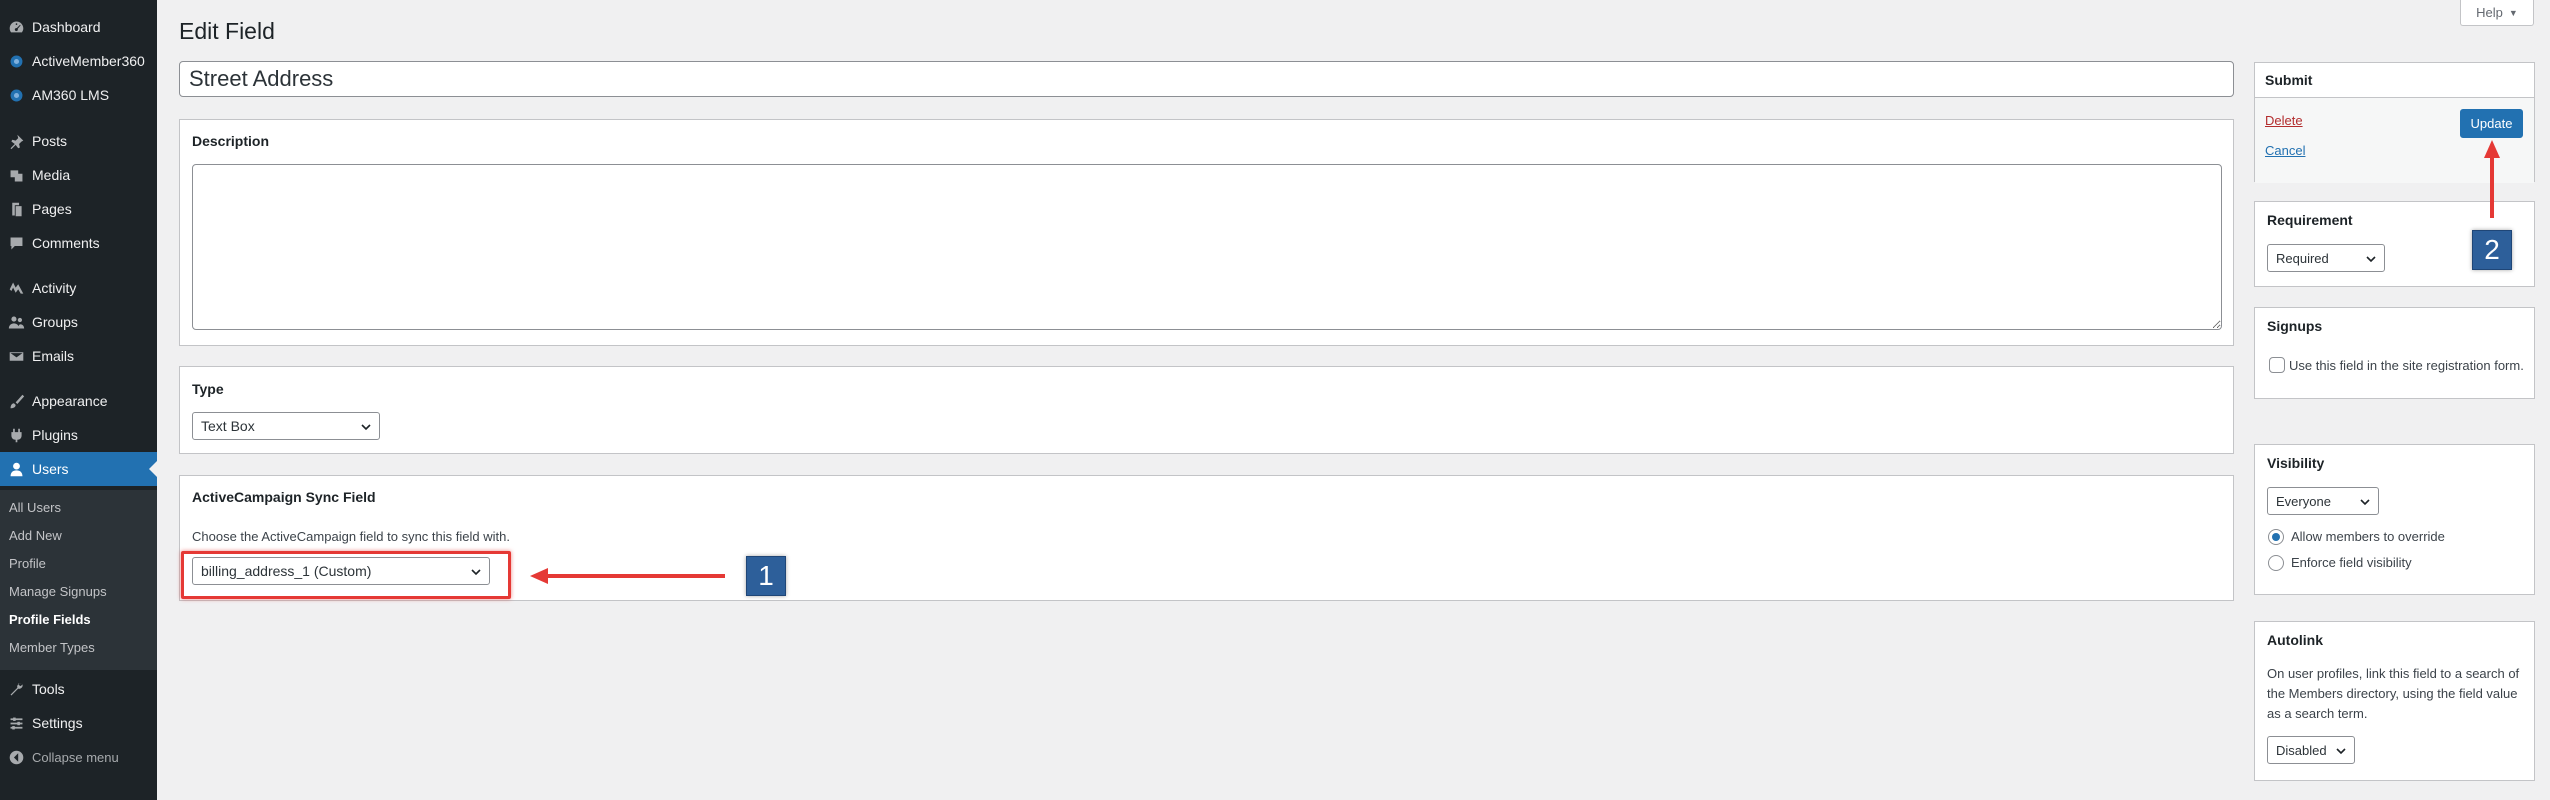 This screenshot has height=800, width=2550. Describe the element at coordinates (2491, 123) in the screenshot. I see `update-button: Update` at that location.